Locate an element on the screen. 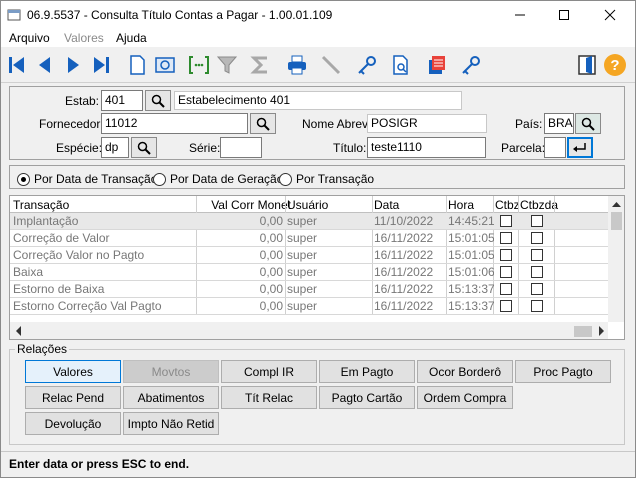 The image size is (636, 478). first-button is located at coordinates (17, 65).